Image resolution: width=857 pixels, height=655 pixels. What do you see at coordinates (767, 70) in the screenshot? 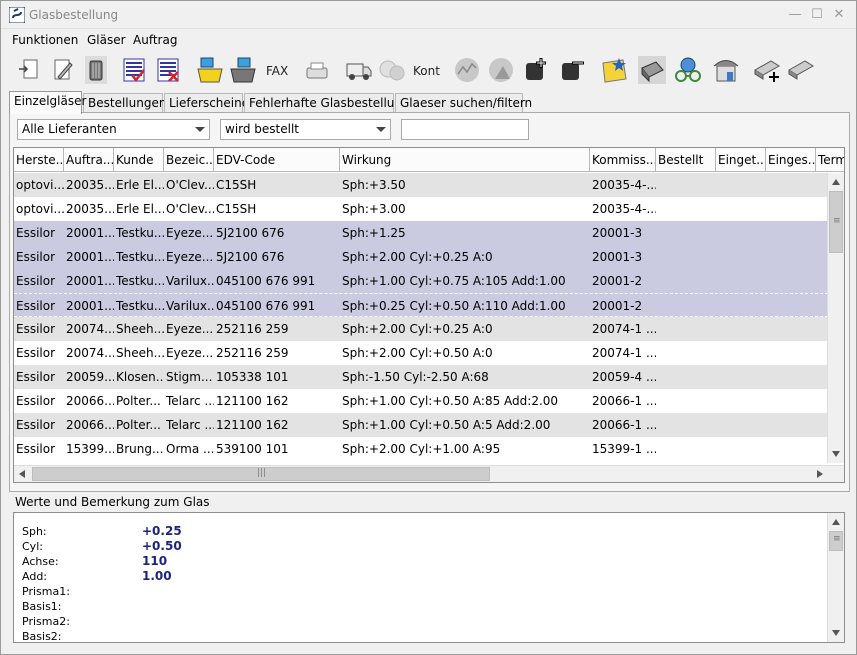
I see `scanner-add-icon` at bounding box center [767, 70].